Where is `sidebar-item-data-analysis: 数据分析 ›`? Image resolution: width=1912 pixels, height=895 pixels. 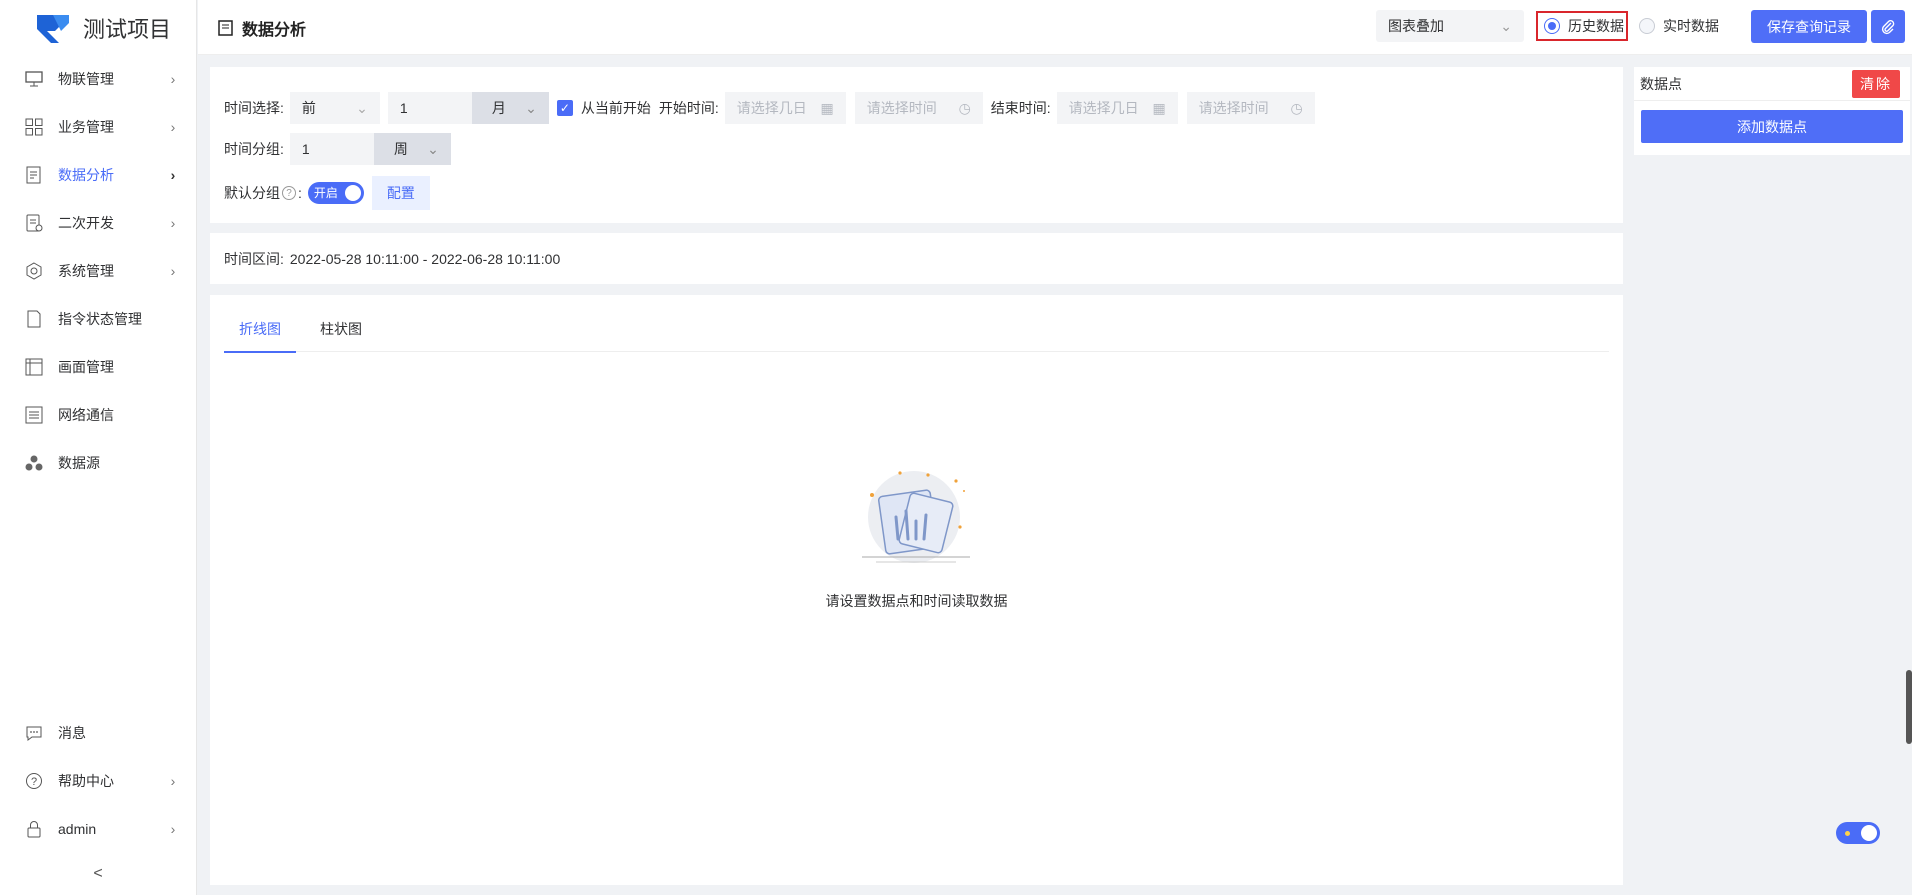
sidebar-item-data-analysis: 数据分析 › is located at coordinates (98, 175).